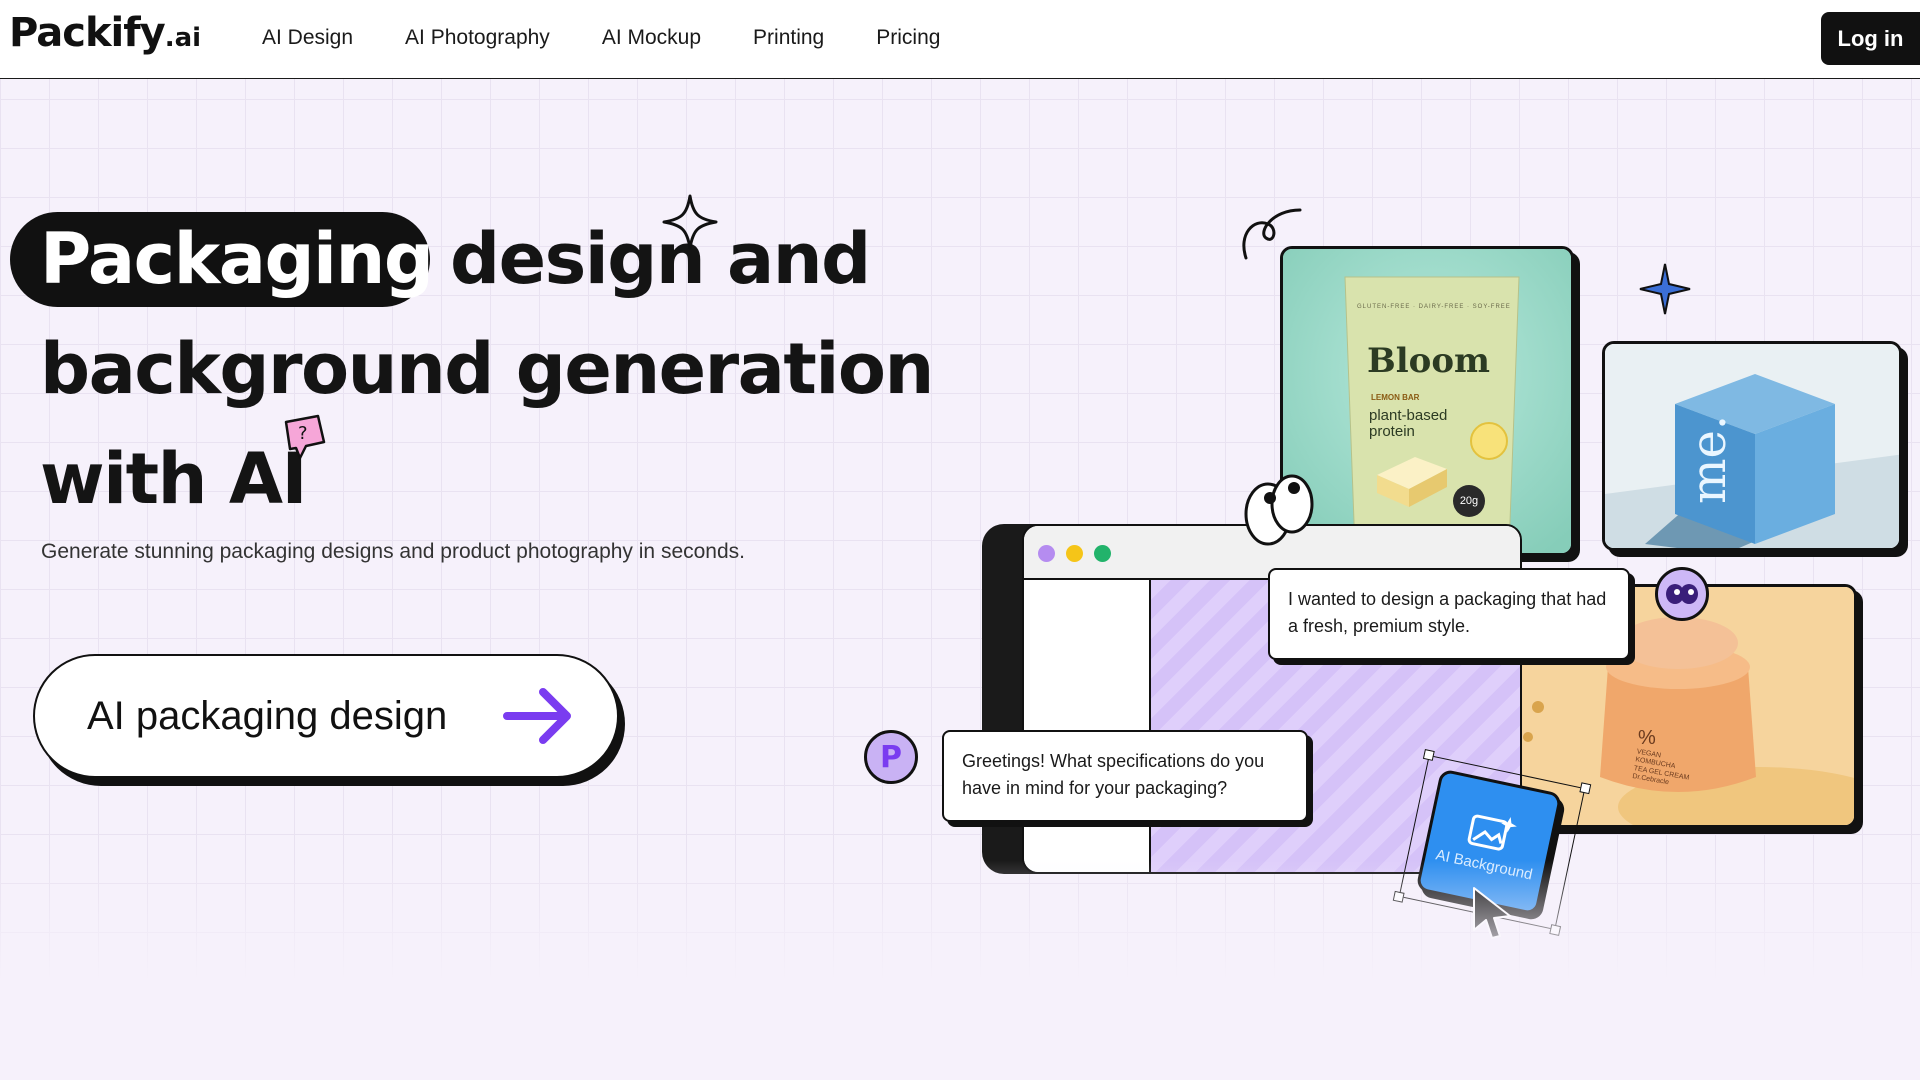  Describe the element at coordinates (1046, 553) in the screenshot. I see `window-dot-purple` at that location.